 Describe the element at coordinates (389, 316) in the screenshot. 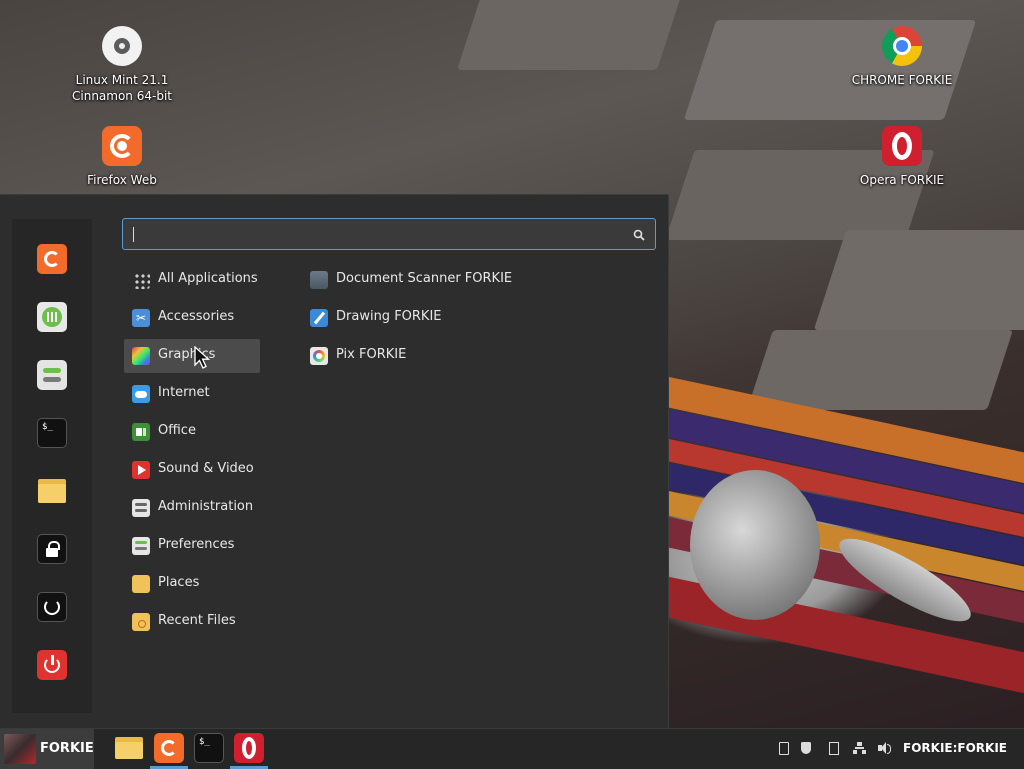

I see `app-label: Drawing FORKIE` at that location.